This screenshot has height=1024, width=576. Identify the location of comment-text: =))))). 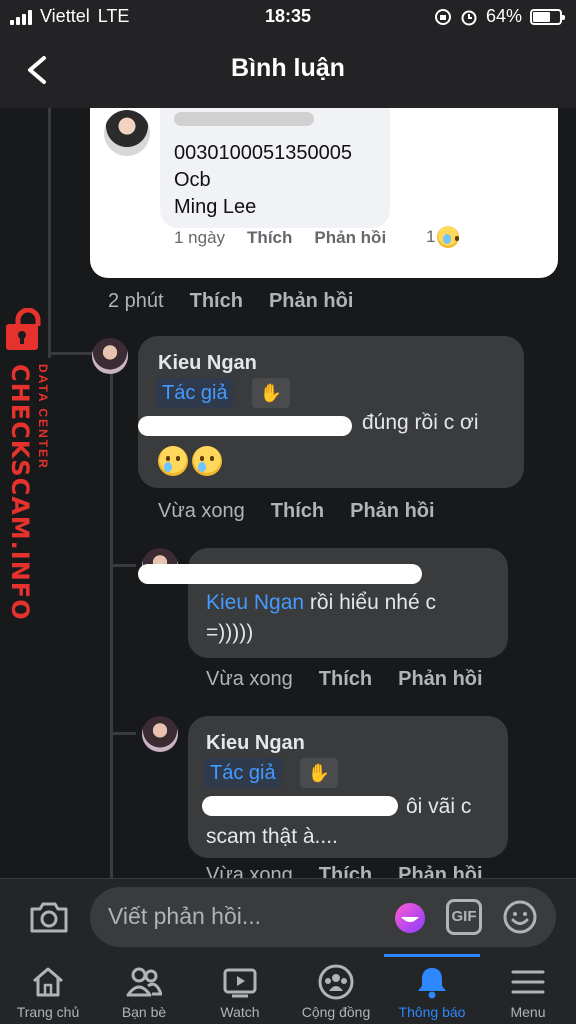
(230, 632).